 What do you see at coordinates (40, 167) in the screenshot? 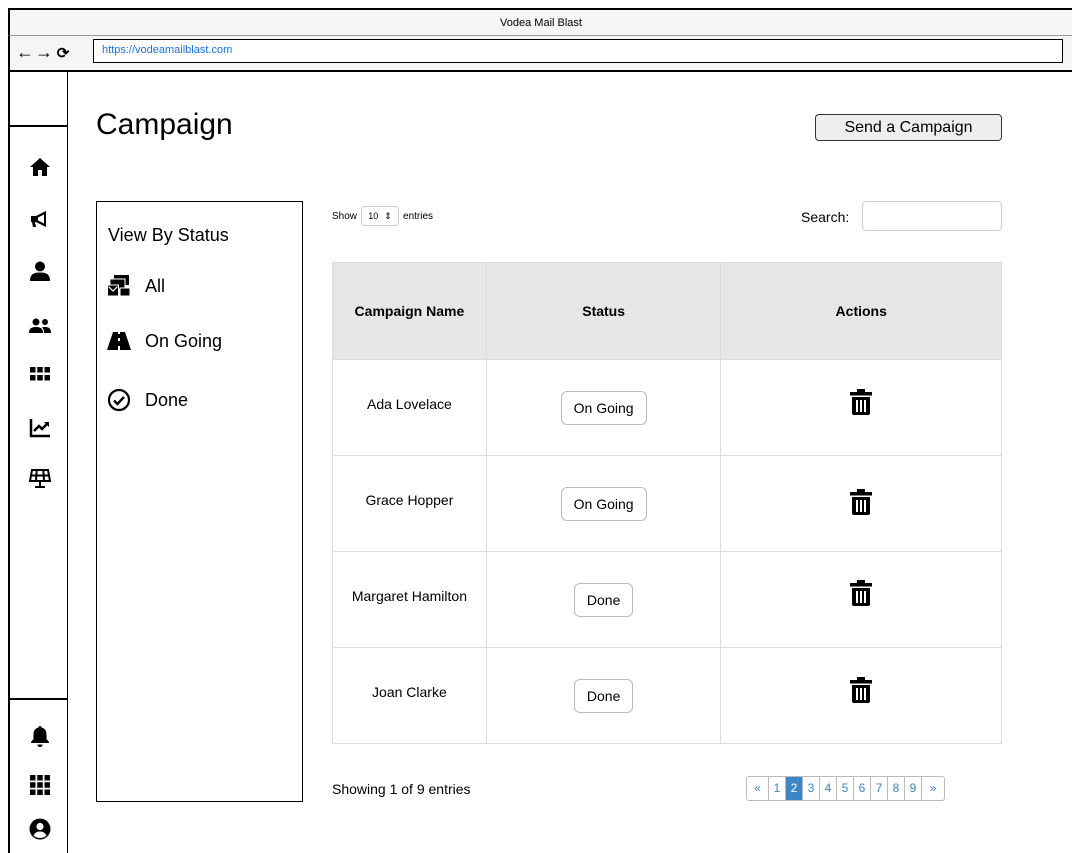
I see `home-icon` at bounding box center [40, 167].